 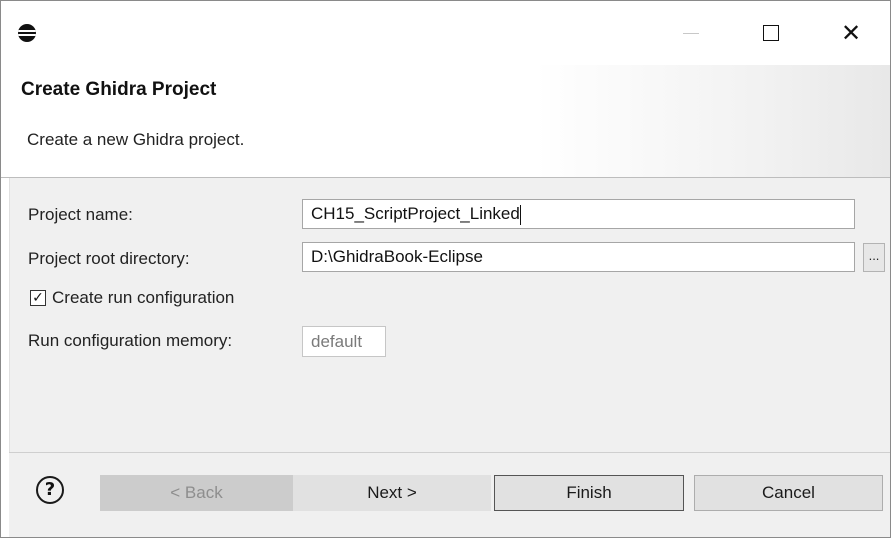 I want to click on eclipse-icon, so click(x=27, y=33).